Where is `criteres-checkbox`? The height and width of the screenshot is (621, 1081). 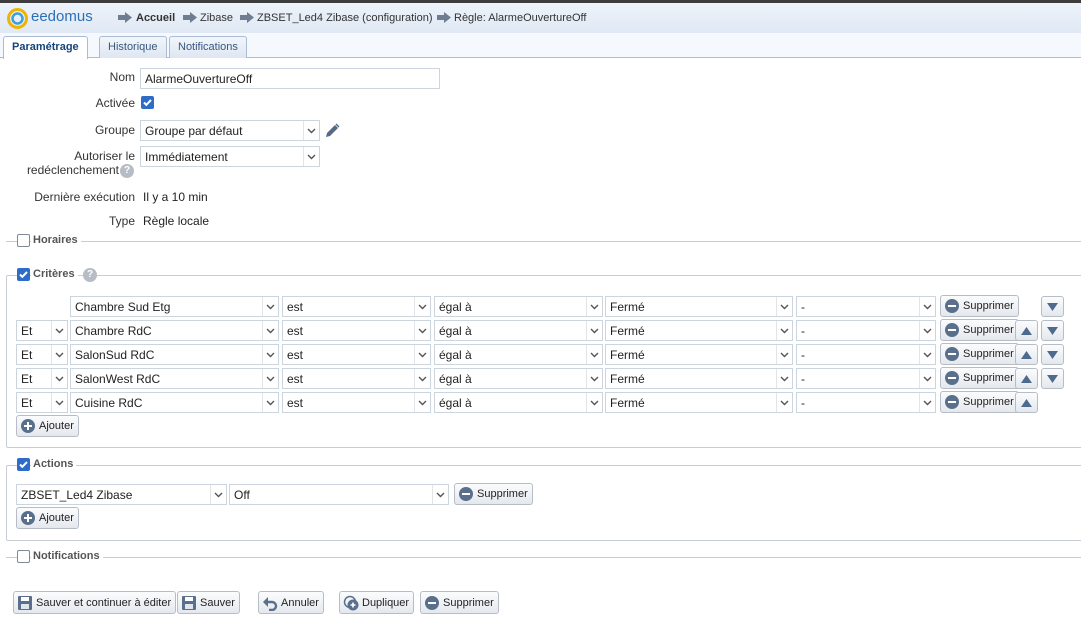
criteres-checkbox is located at coordinates (23, 274).